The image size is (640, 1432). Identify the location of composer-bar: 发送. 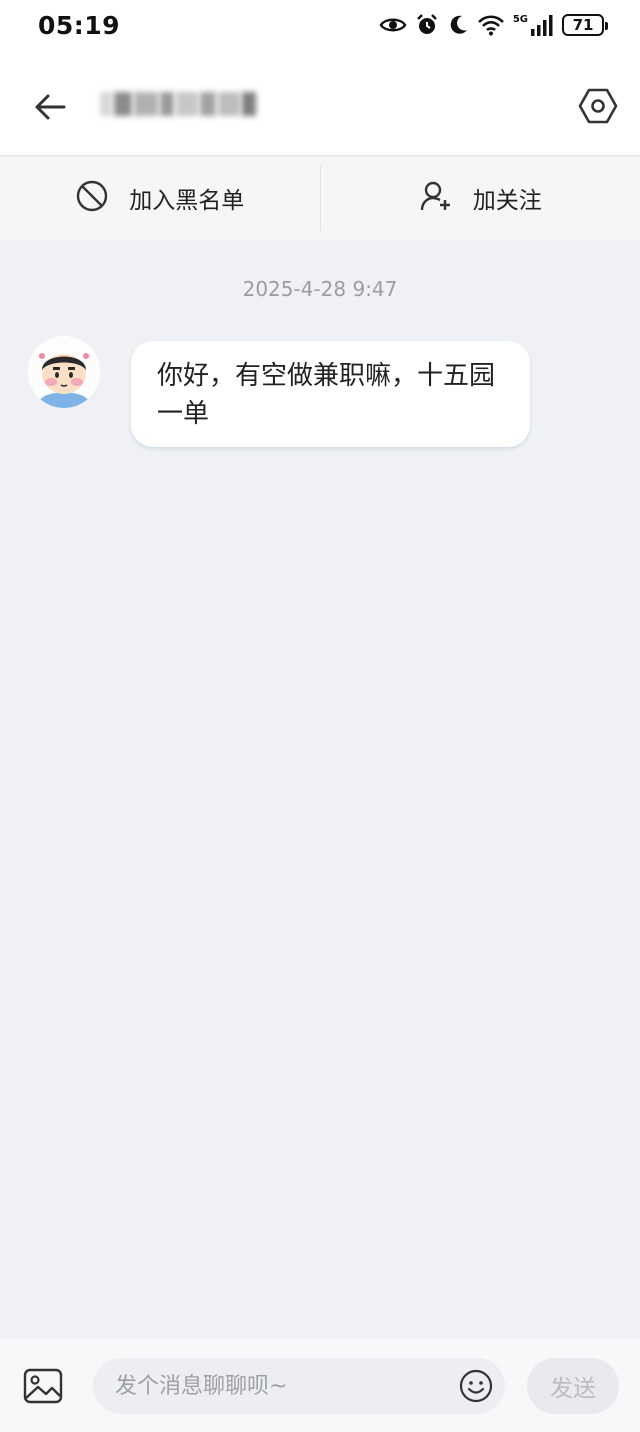
(320, 1385).